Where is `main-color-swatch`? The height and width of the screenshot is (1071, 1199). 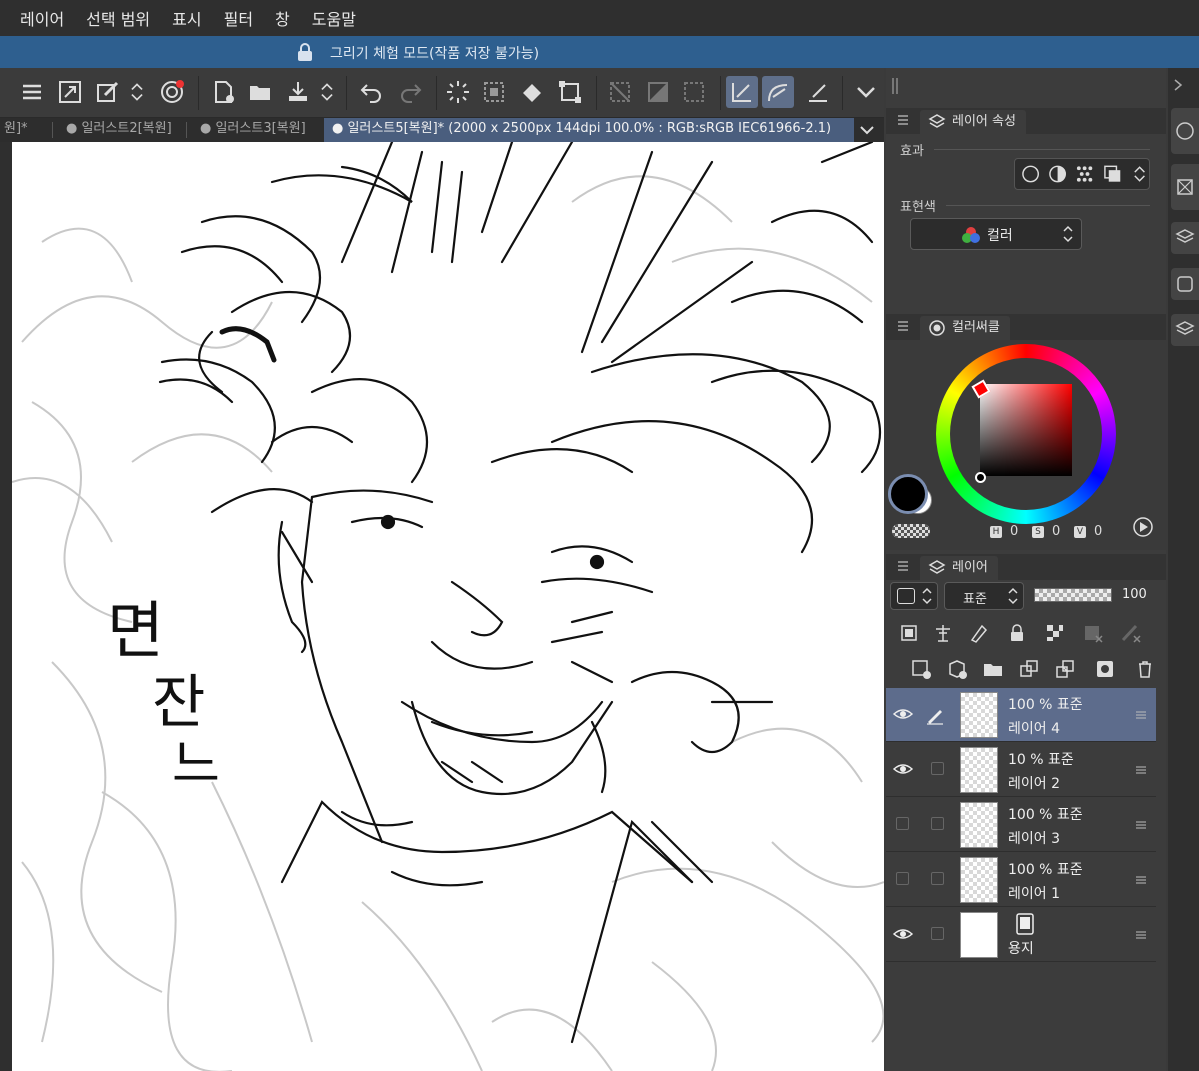
main-color-swatch is located at coordinates (908, 494).